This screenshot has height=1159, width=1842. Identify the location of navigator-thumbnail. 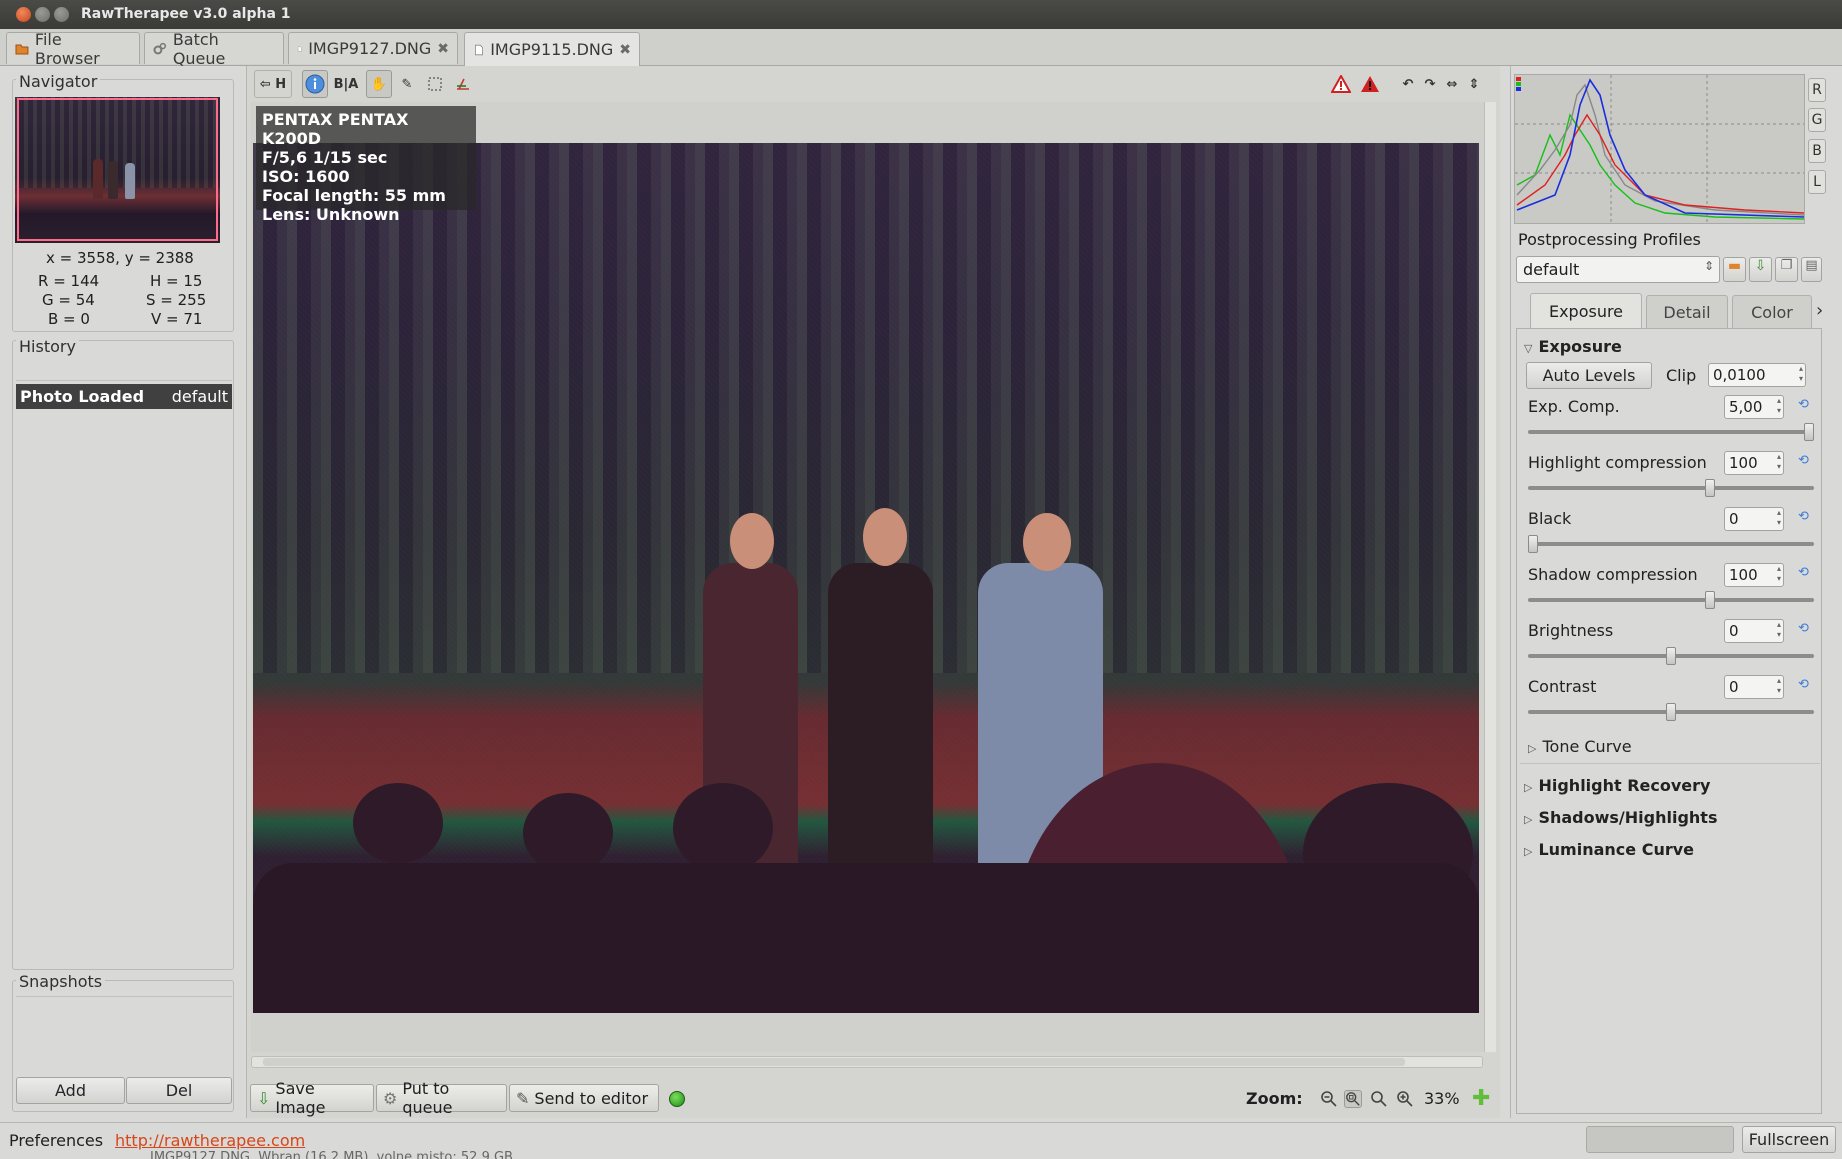
(117, 170).